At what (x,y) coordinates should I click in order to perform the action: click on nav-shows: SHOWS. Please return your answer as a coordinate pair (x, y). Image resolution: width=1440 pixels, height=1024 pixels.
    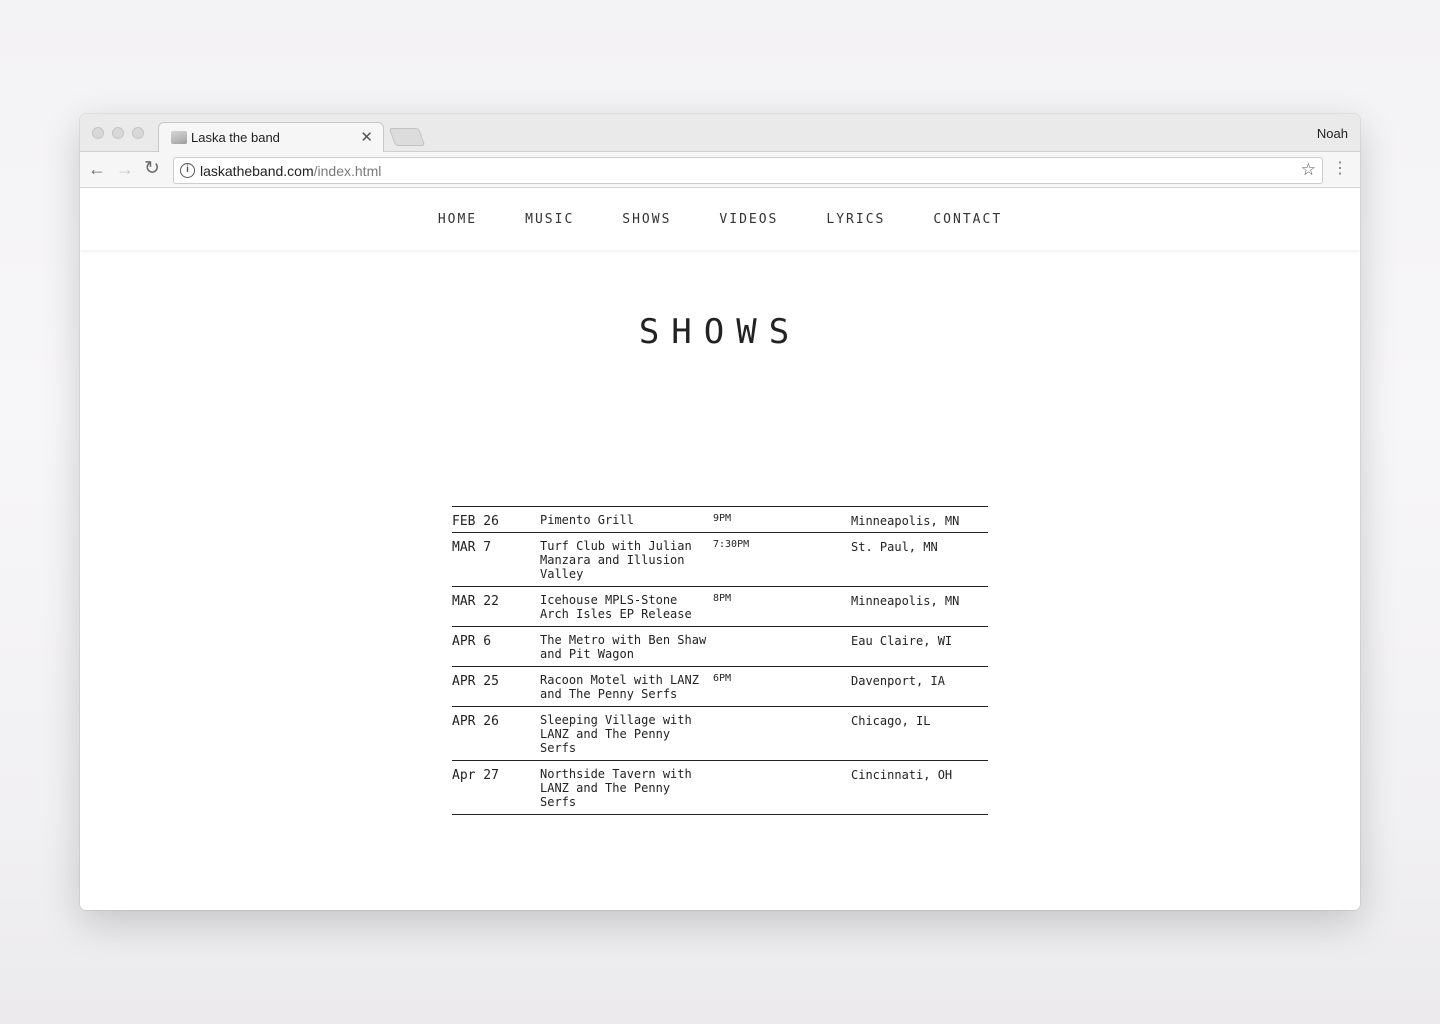
    Looking at the image, I should click on (646, 219).